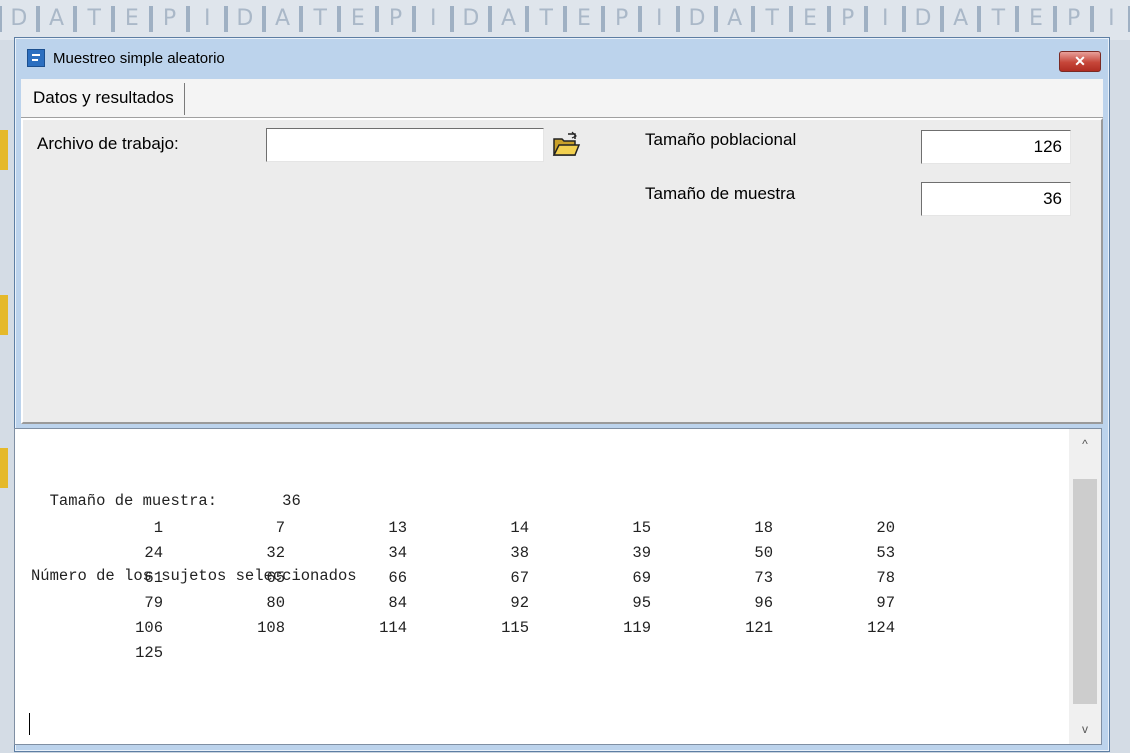 Image resolution: width=1130 pixels, height=753 pixels. What do you see at coordinates (763, 603) in the screenshot?
I see `subject-number: 96` at bounding box center [763, 603].